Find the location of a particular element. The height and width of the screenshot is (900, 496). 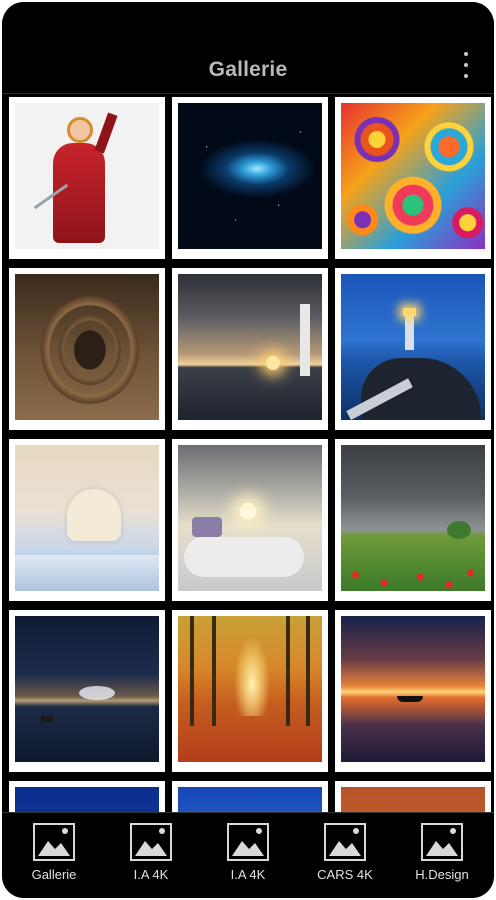

gallery-tile-sky-partial is located at coordinates (250, 796).